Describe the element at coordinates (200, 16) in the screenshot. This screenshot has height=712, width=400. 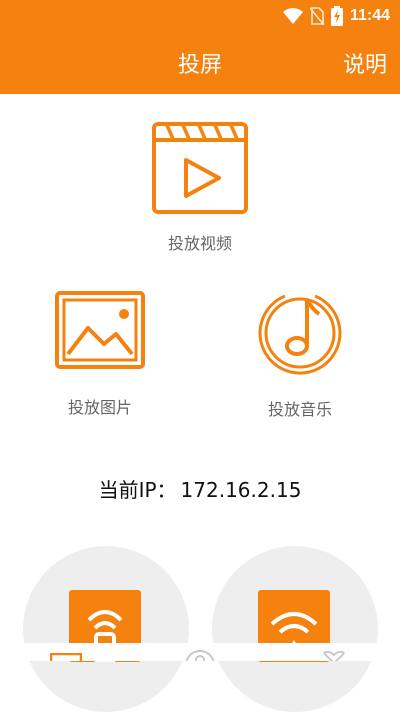
I see `status-bar: 11:44` at that location.